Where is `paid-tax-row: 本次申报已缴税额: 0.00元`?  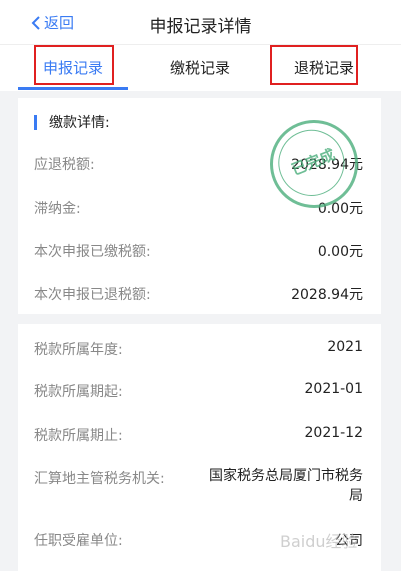 paid-tax-row: 本次申报已缴税额: 0.00元 is located at coordinates (198, 252).